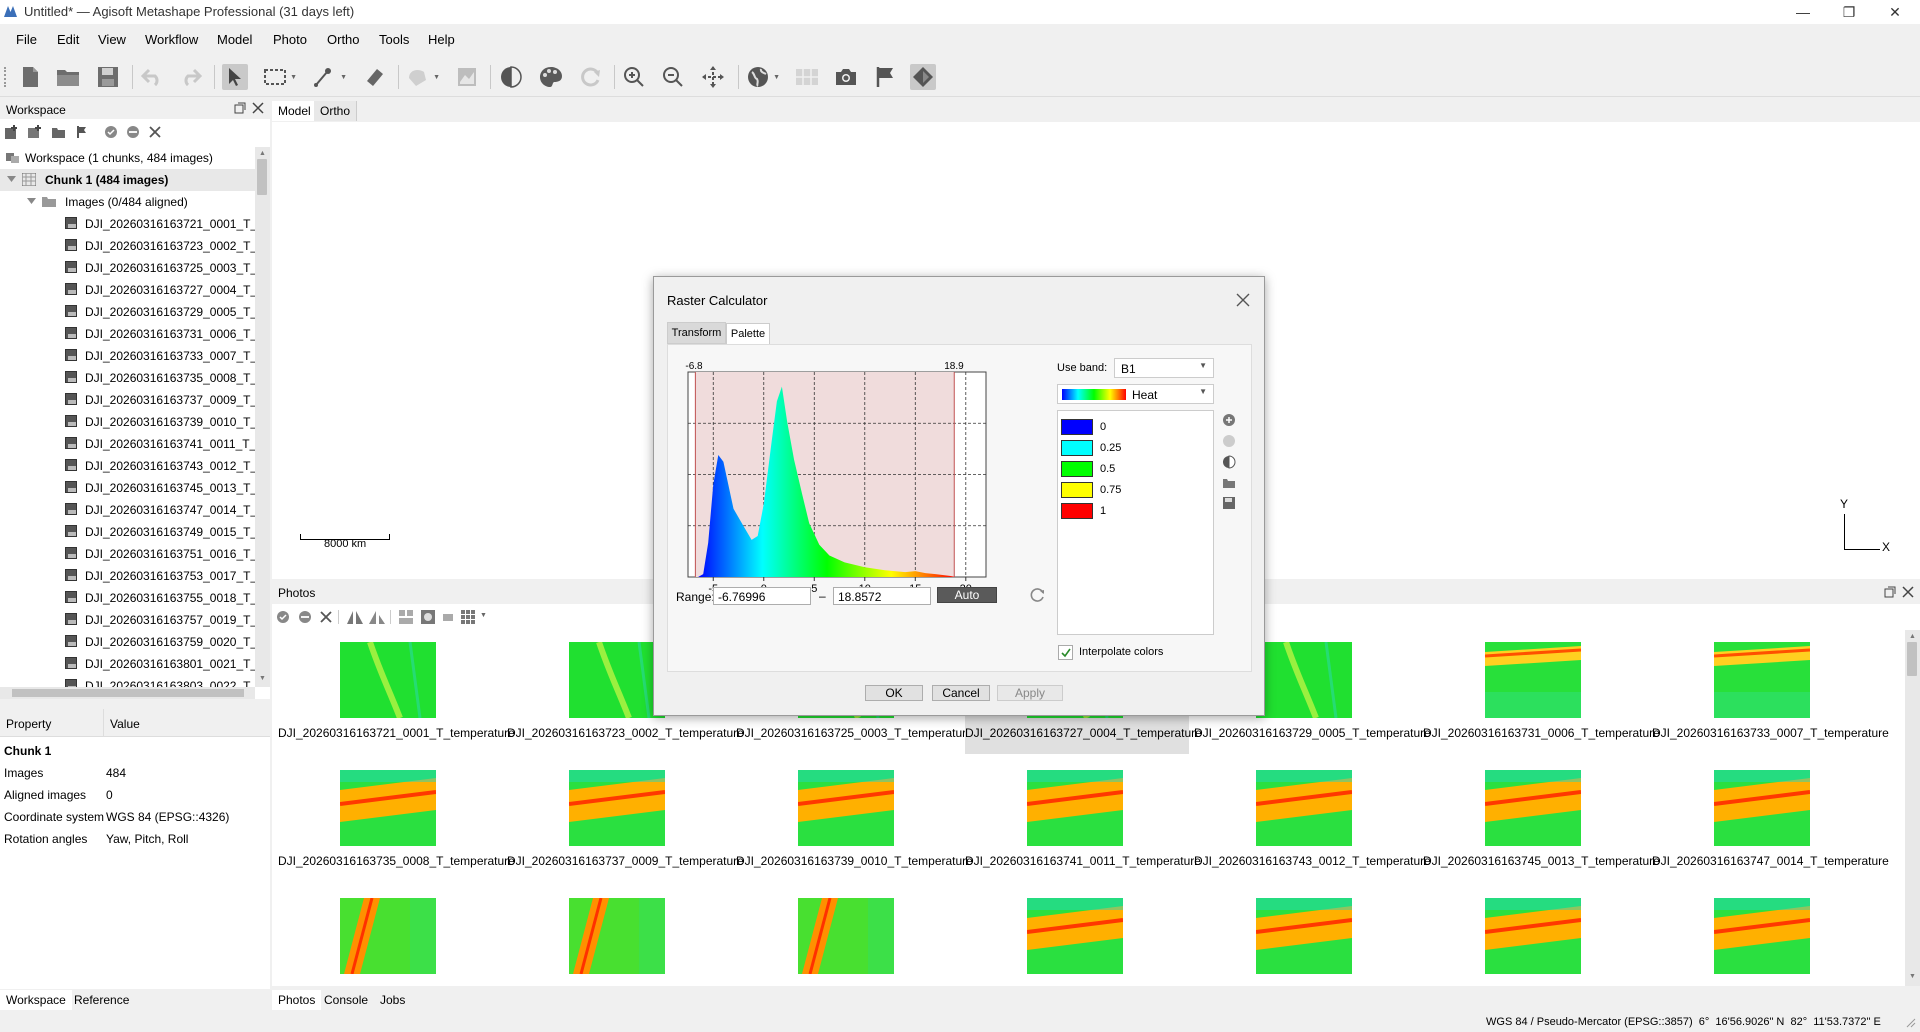 This screenshot has width=1920, height=1032. I want to click on tree-image-item: DJI_20260316163745_0013_T_tem, so click(127, 488).